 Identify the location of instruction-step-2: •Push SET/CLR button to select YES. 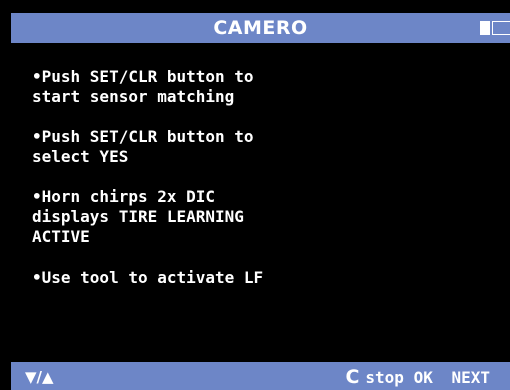
(143, 146).